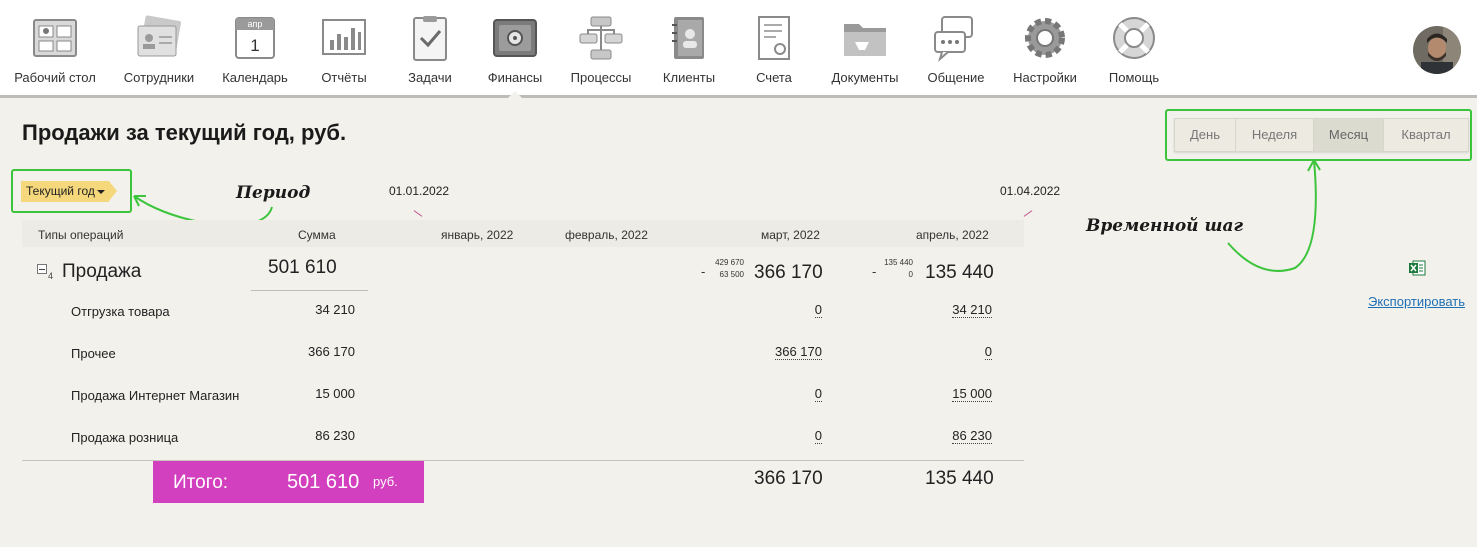 This screenshot has width=1477, height=547. I want to click on header-month-apr: апрель, 2022, so click(952, 235).